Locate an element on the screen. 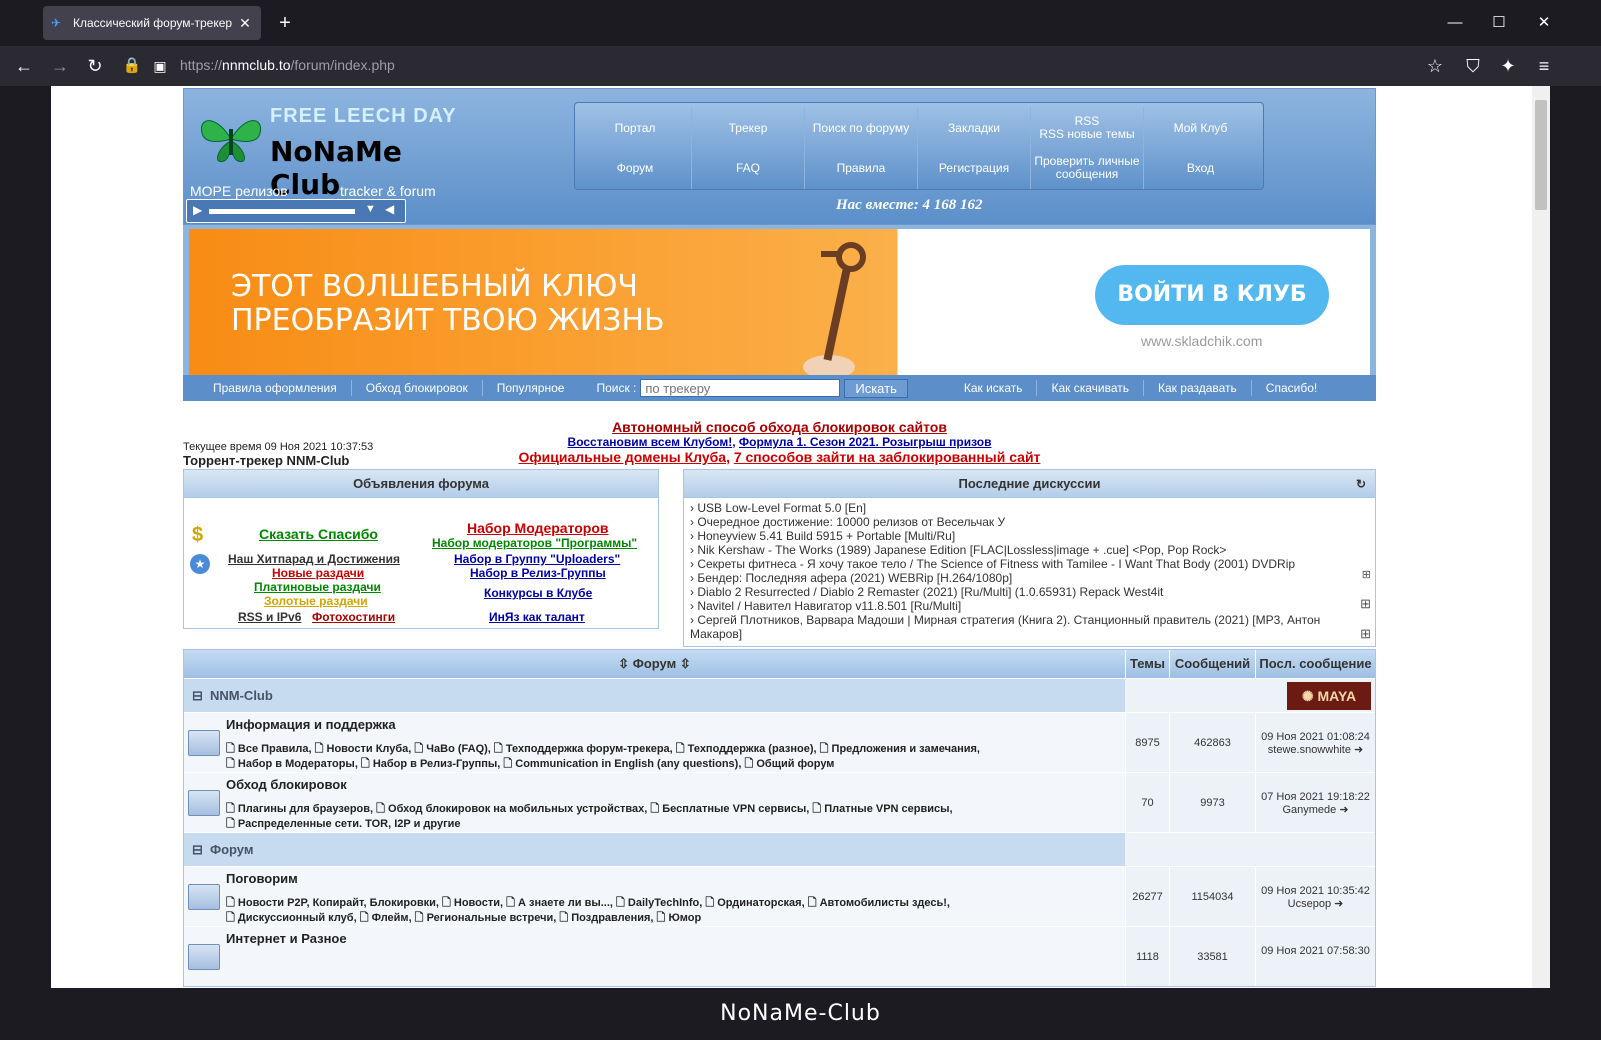 The height and width of the screenshot is (1040, 1601). link-release-groups: Набор в Релиз-Группы is located at coordinates (538, 573).